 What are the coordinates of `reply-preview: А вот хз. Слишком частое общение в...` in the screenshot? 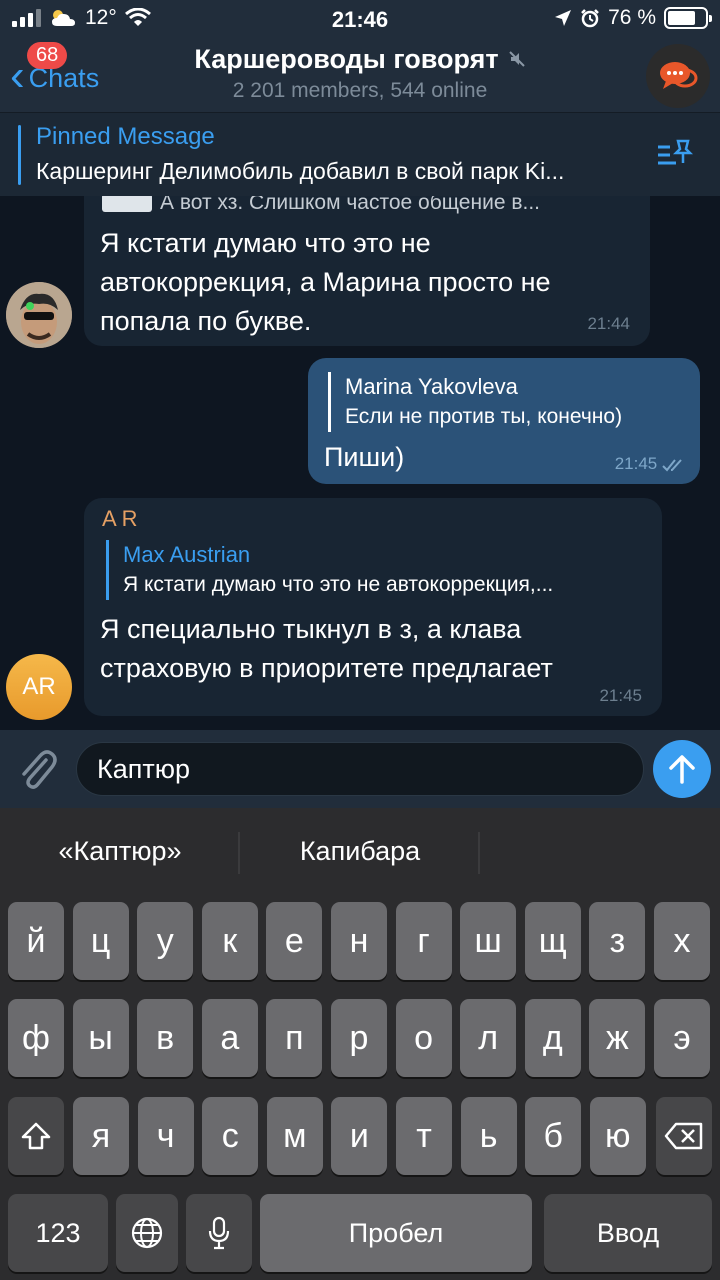 It's located at (362, 206).